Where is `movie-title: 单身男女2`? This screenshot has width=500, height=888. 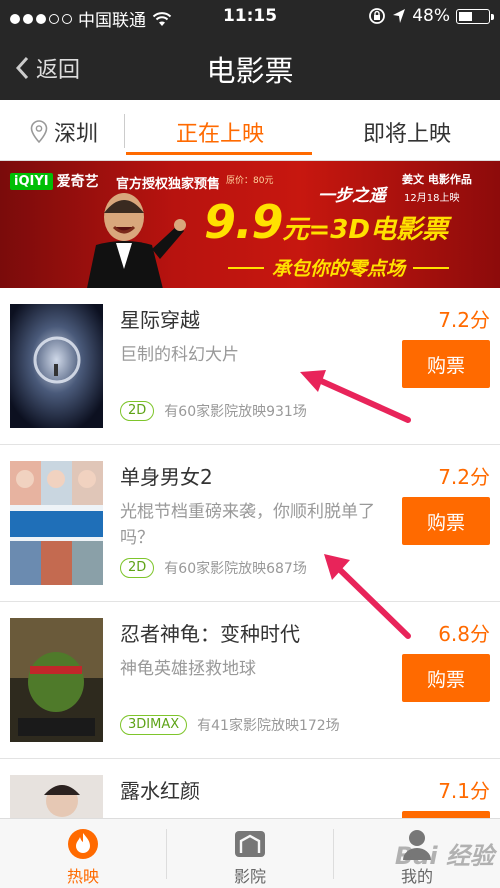 movie-title: 单身男女2 is located at coordinates (166, 477).